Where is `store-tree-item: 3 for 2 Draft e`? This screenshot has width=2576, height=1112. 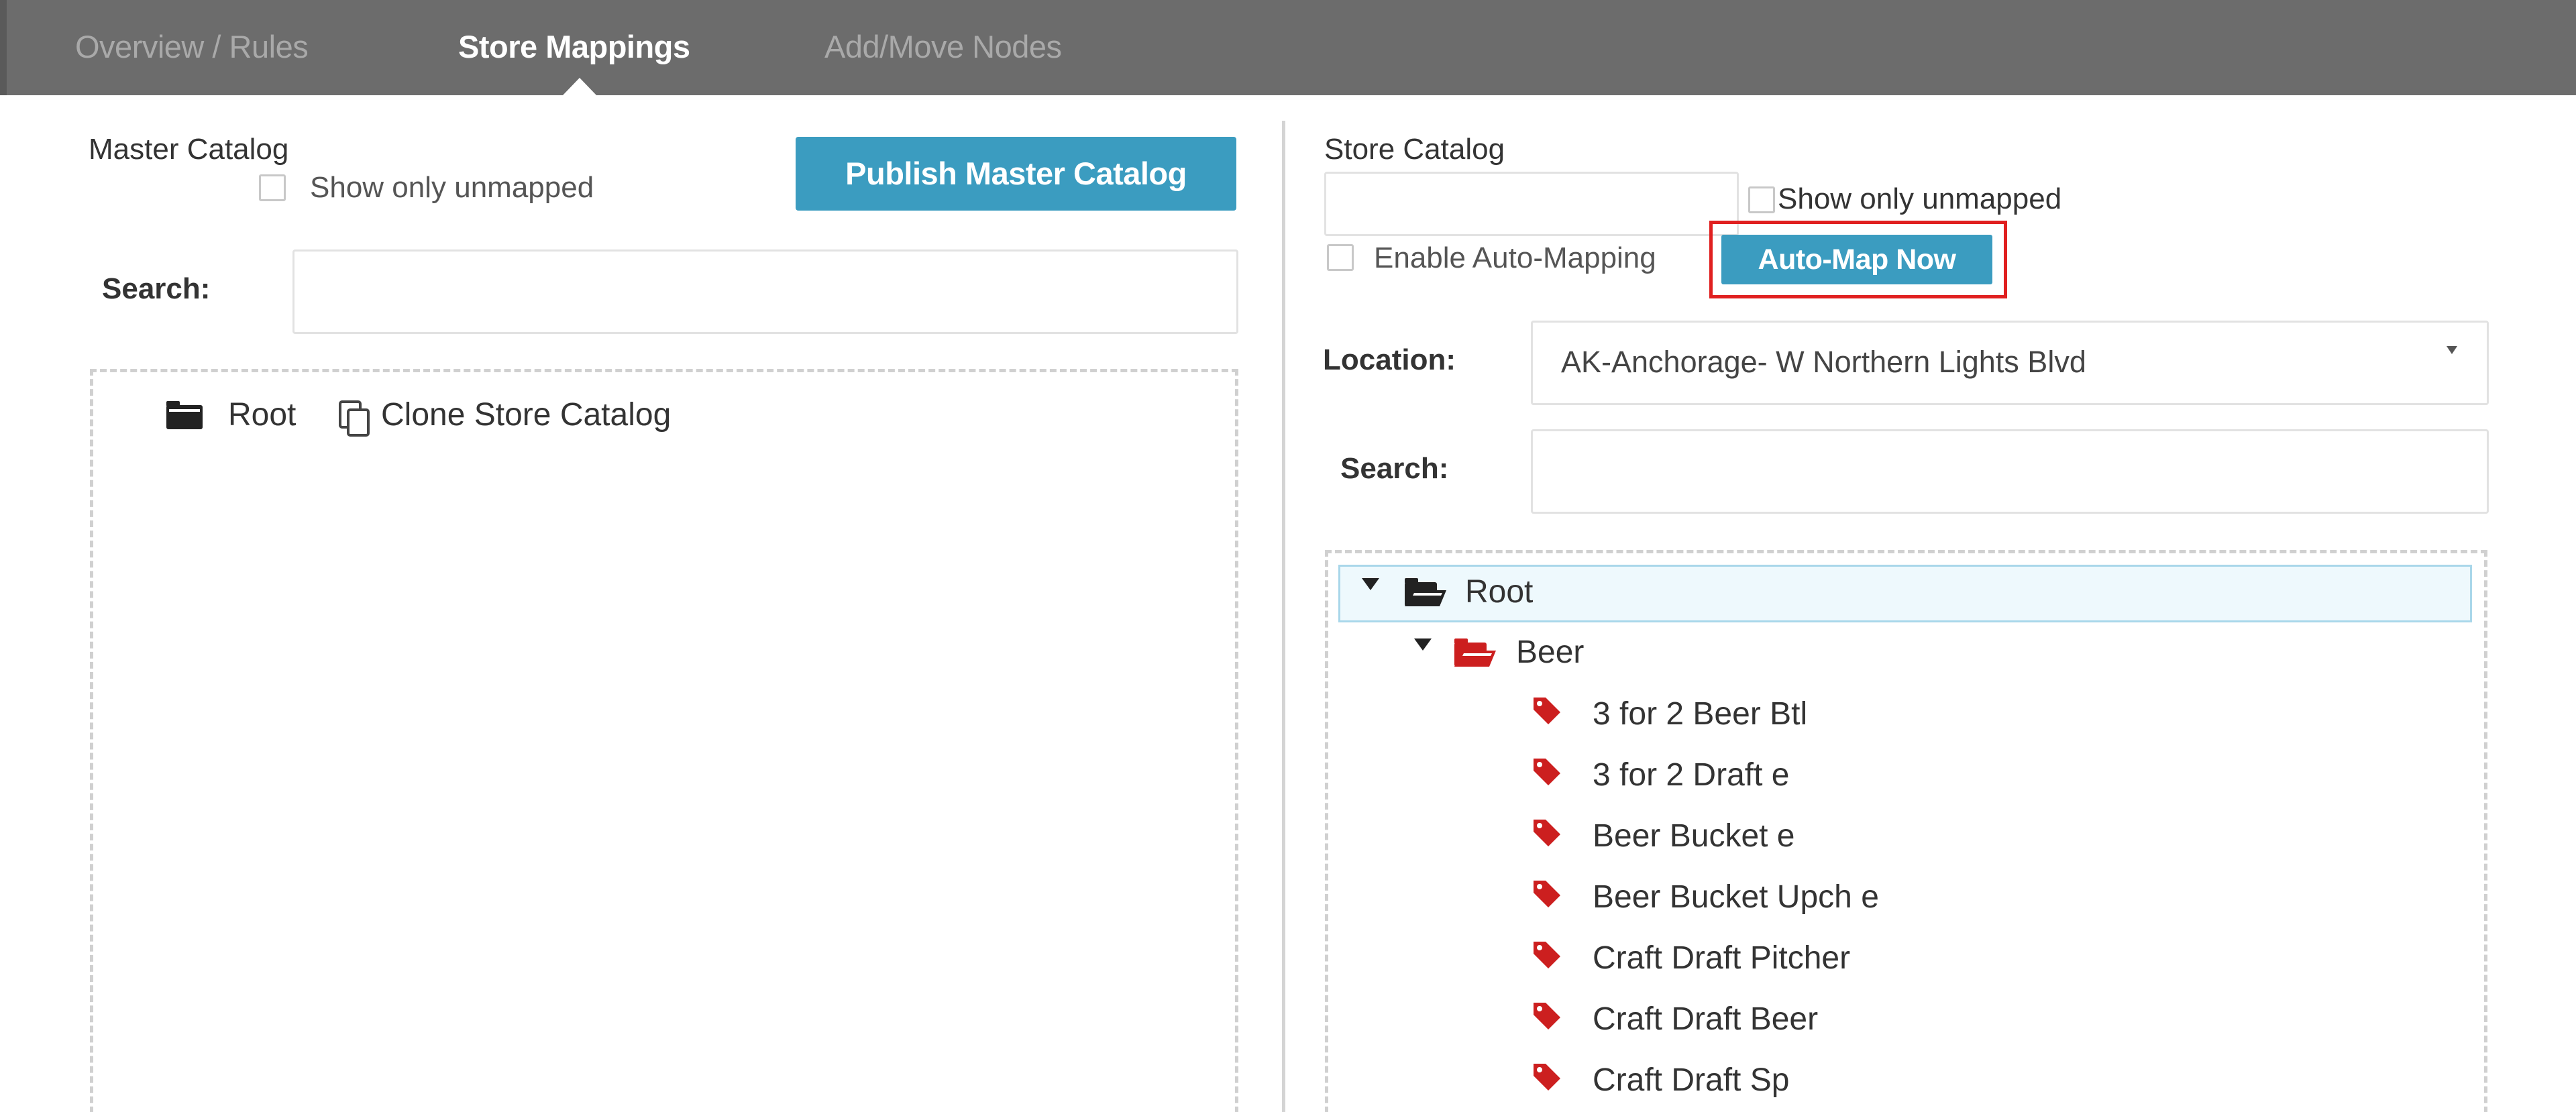
store-tree-item: 3 for 2 Draft e is located at coordinates (1691, 775).